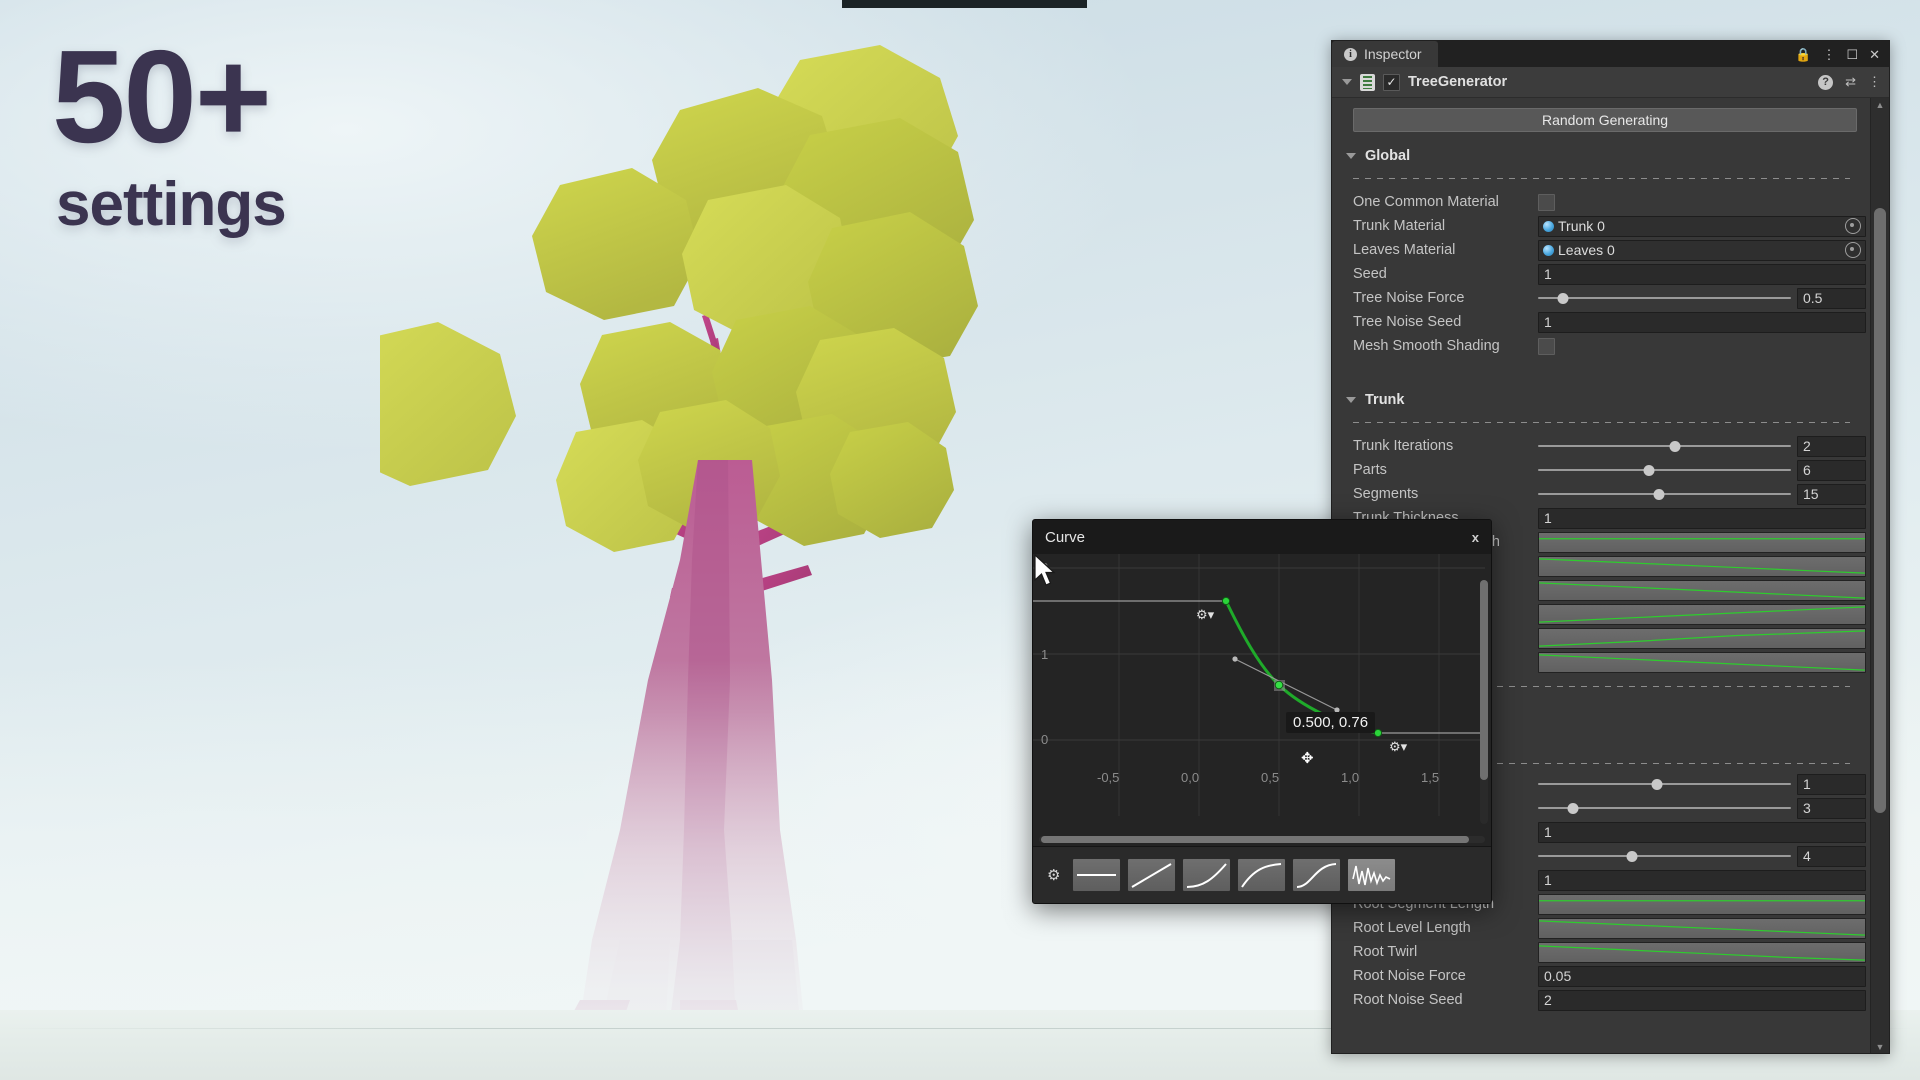  I want to click on root-iterations-value: 1, so click(1831, 784).